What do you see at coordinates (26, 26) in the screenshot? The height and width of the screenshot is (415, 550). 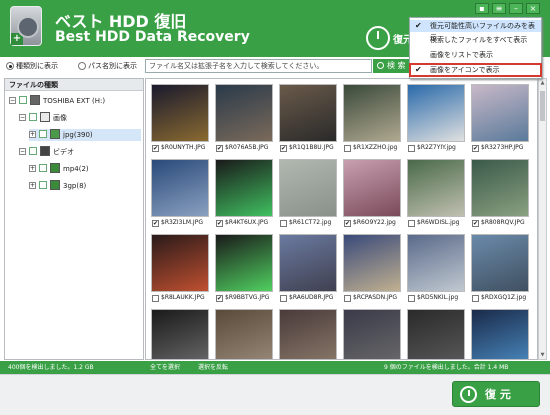 I see `hdd-logo-icon: +` at bounding box center [26, 26].